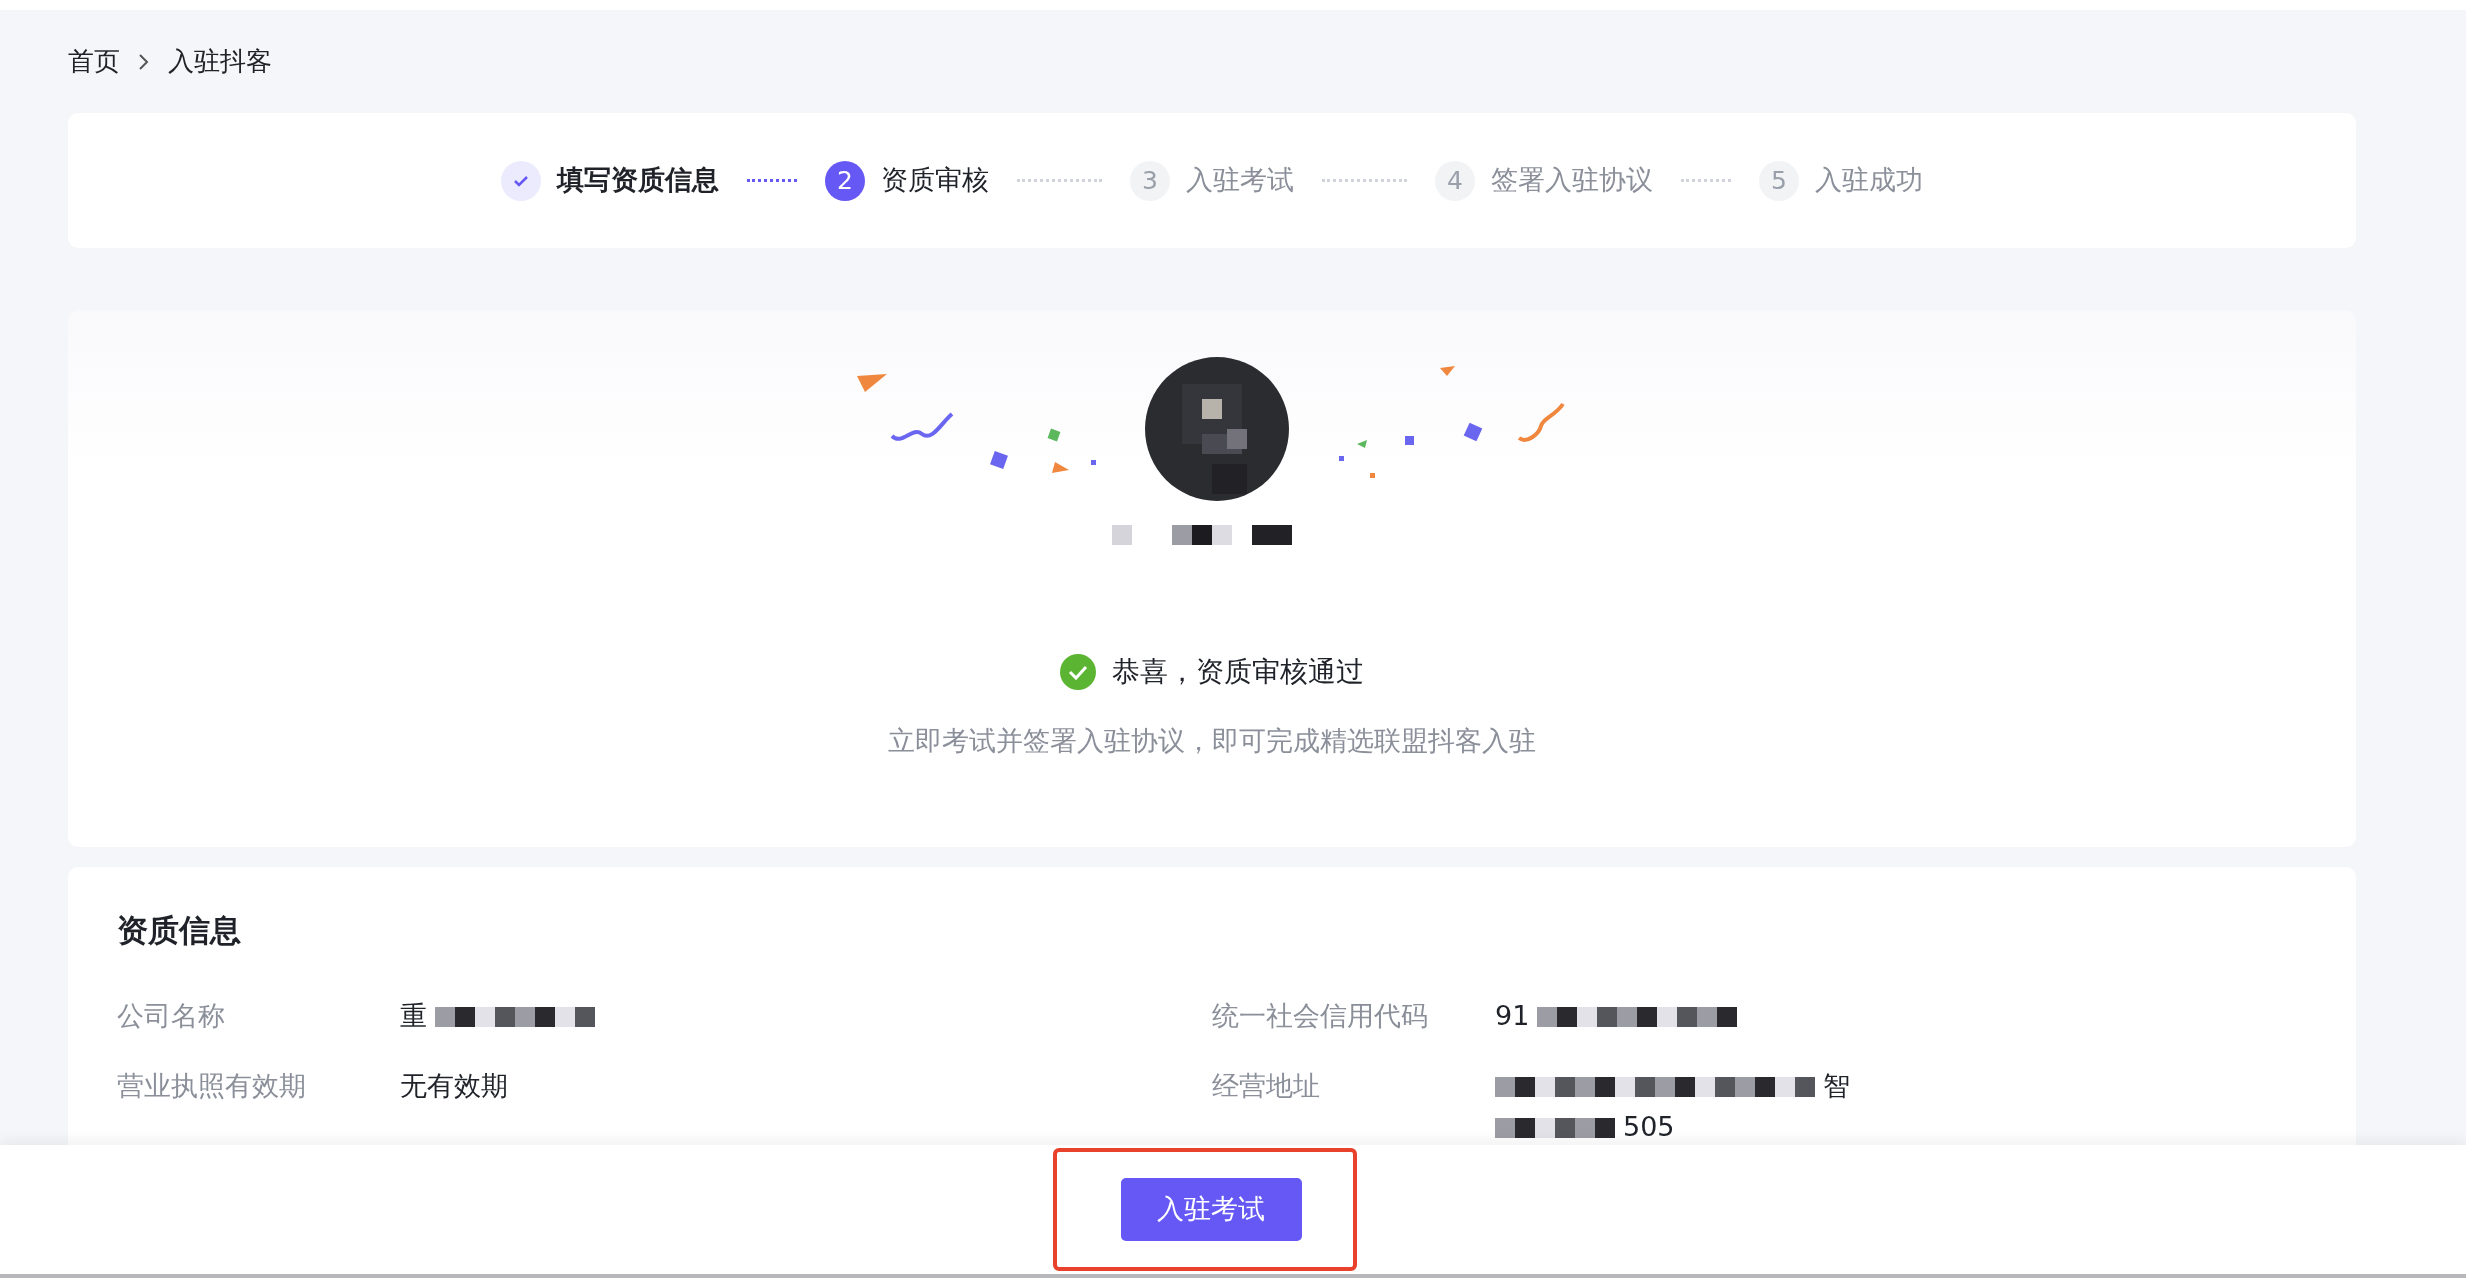 Image resolution: width=2466 pixels, height=1278 pixels. I want to click on field-value: 无有效期, so click(454, 1086).